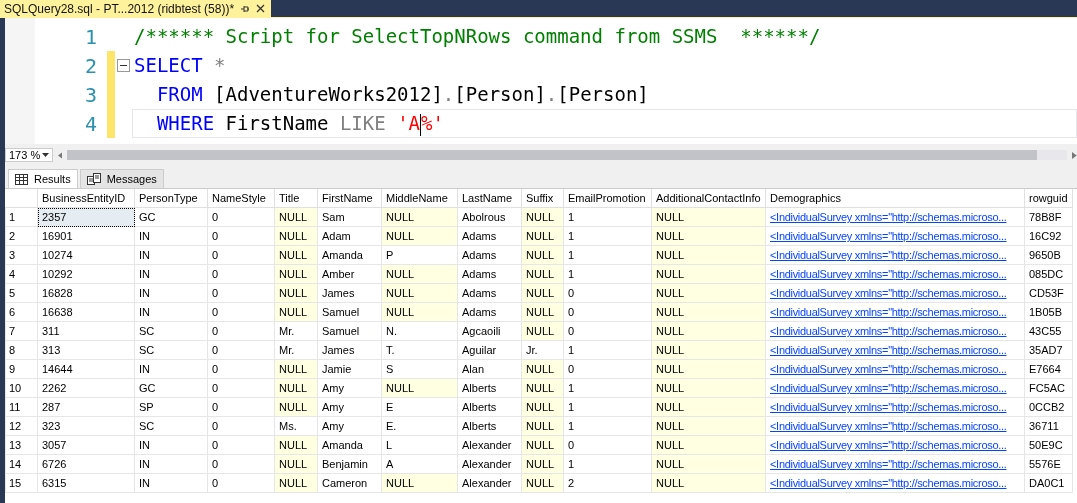 The height and width of the screenshot is (503, 1077). What do you see at coordinates (21, 445) in the screenshot?
I see `row-number: 13` at bounding box center [21, 445].